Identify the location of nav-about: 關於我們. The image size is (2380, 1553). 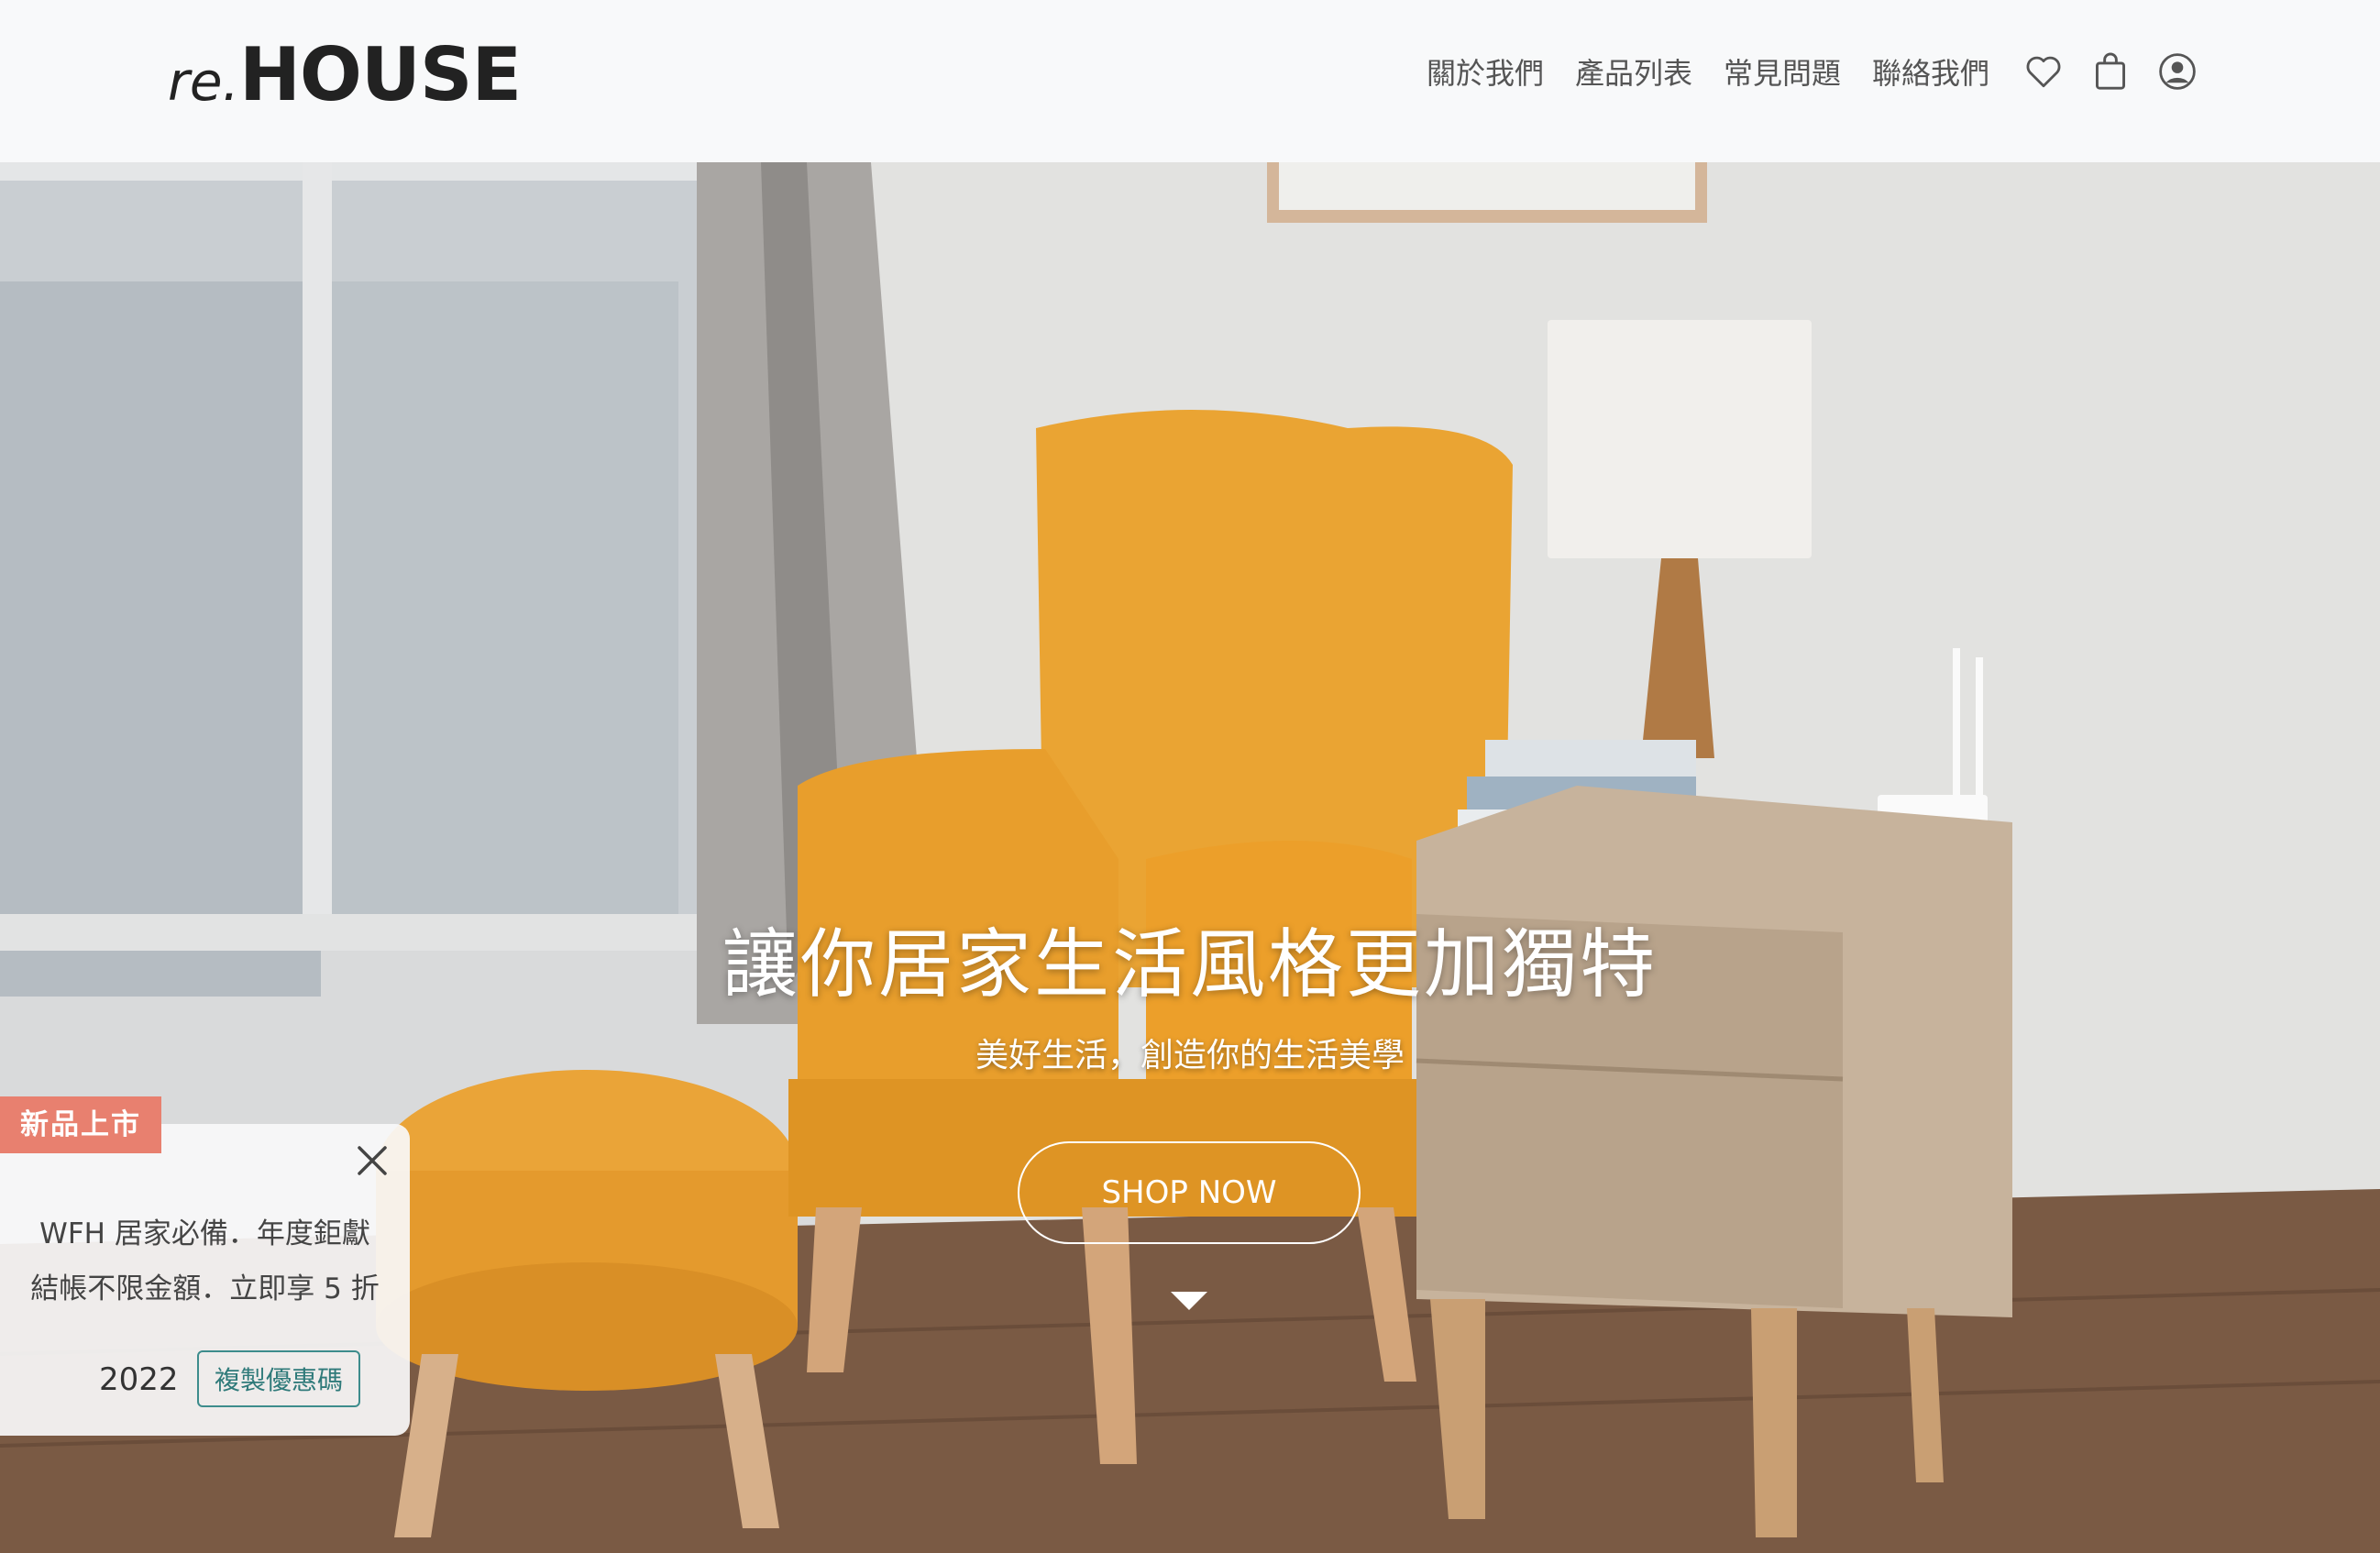
(1485, 71).